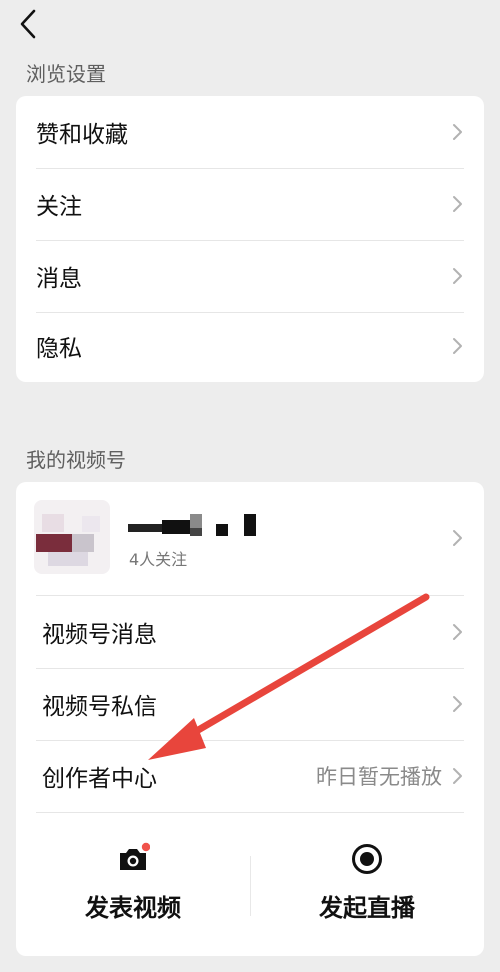 This screenshot has height=972, width=500. I want to click on go-live-label: 发起直播, so click(367, 908).